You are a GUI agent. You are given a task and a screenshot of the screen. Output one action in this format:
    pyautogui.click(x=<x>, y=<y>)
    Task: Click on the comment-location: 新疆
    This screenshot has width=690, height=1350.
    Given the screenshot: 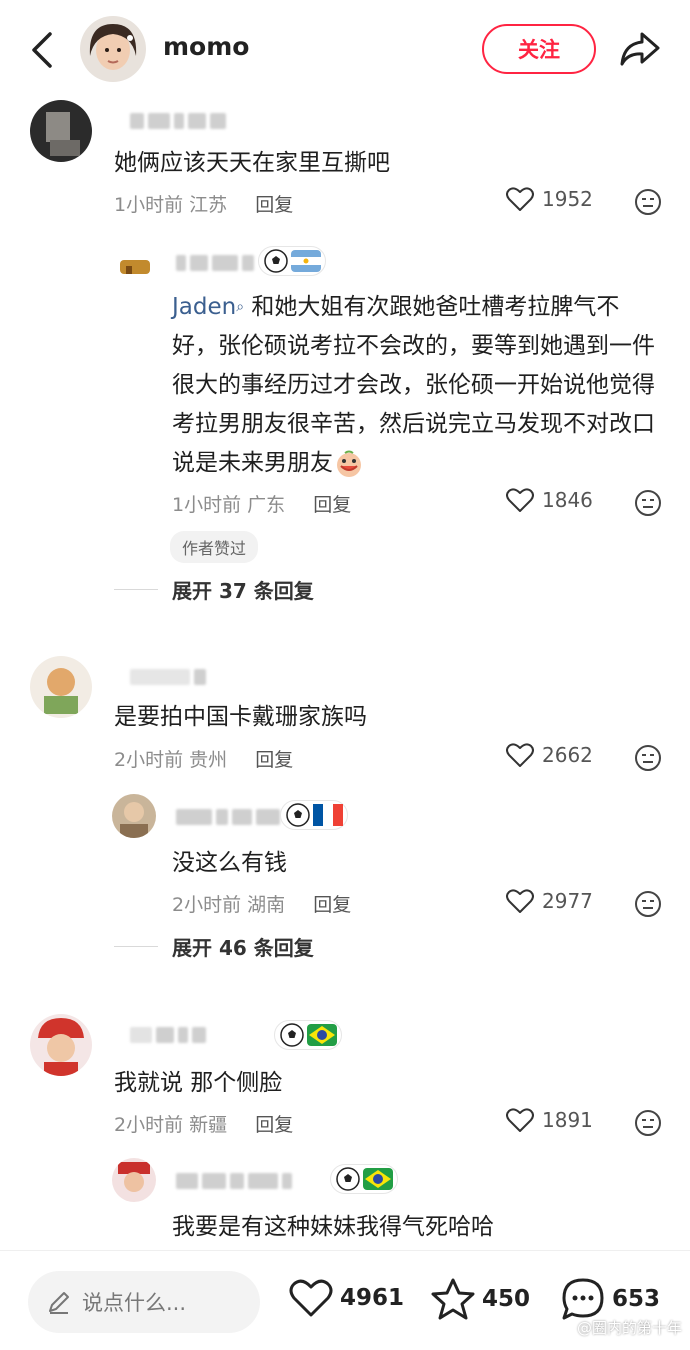 What is the action you would take?
    pyautogui.click(x=208, y=1125)
    